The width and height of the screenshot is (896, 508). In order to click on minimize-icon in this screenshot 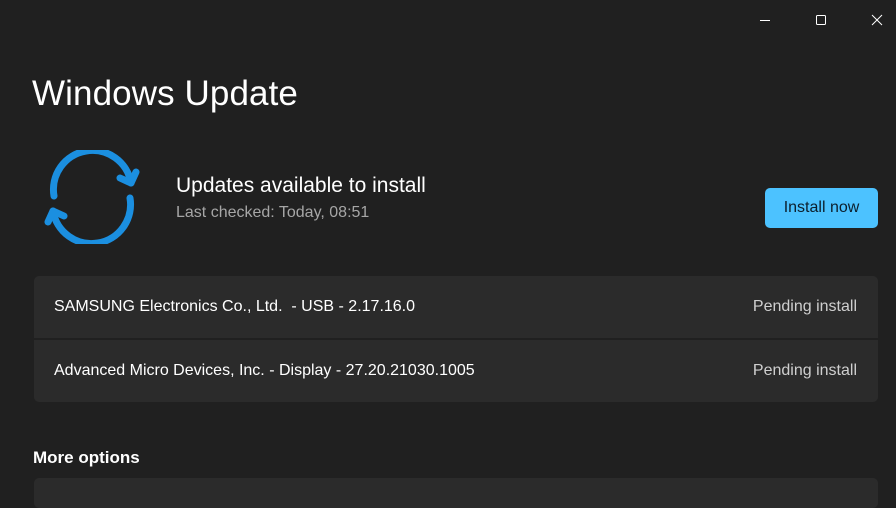, I will do `click(765, 20)`.